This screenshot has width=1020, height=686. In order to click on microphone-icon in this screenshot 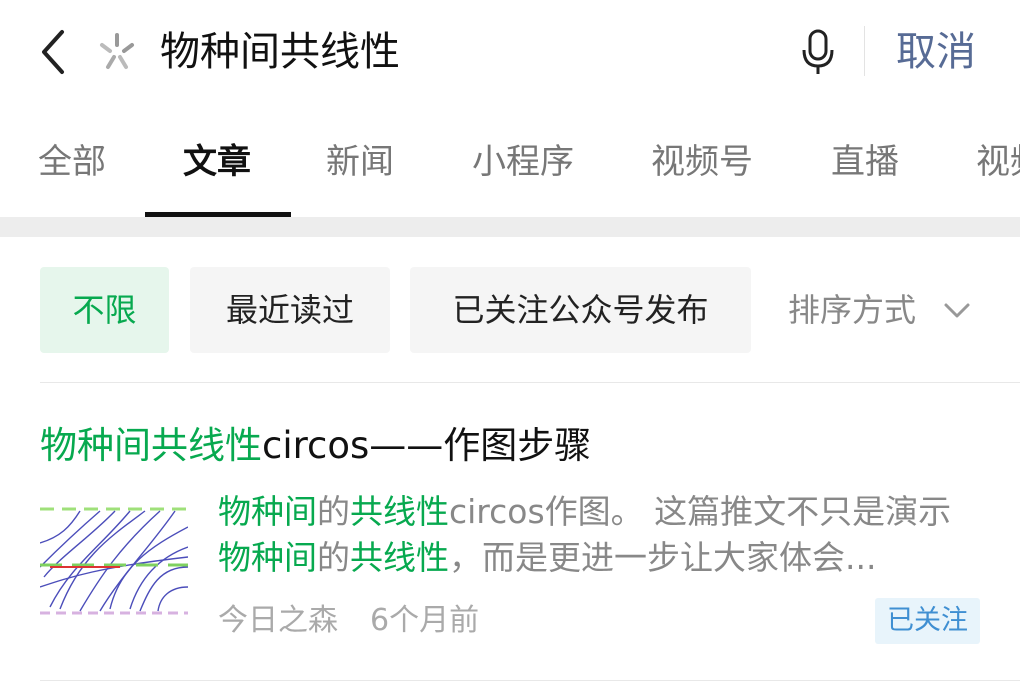, I will do `click(818, 52)`.